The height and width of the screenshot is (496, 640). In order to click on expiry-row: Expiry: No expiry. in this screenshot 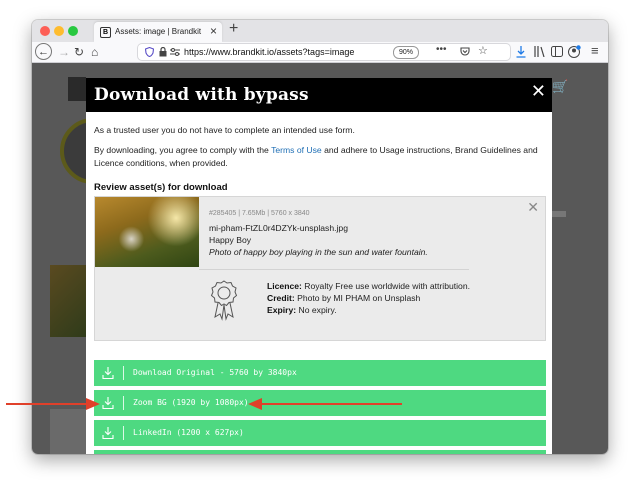, I will do `click(302, 310)`.